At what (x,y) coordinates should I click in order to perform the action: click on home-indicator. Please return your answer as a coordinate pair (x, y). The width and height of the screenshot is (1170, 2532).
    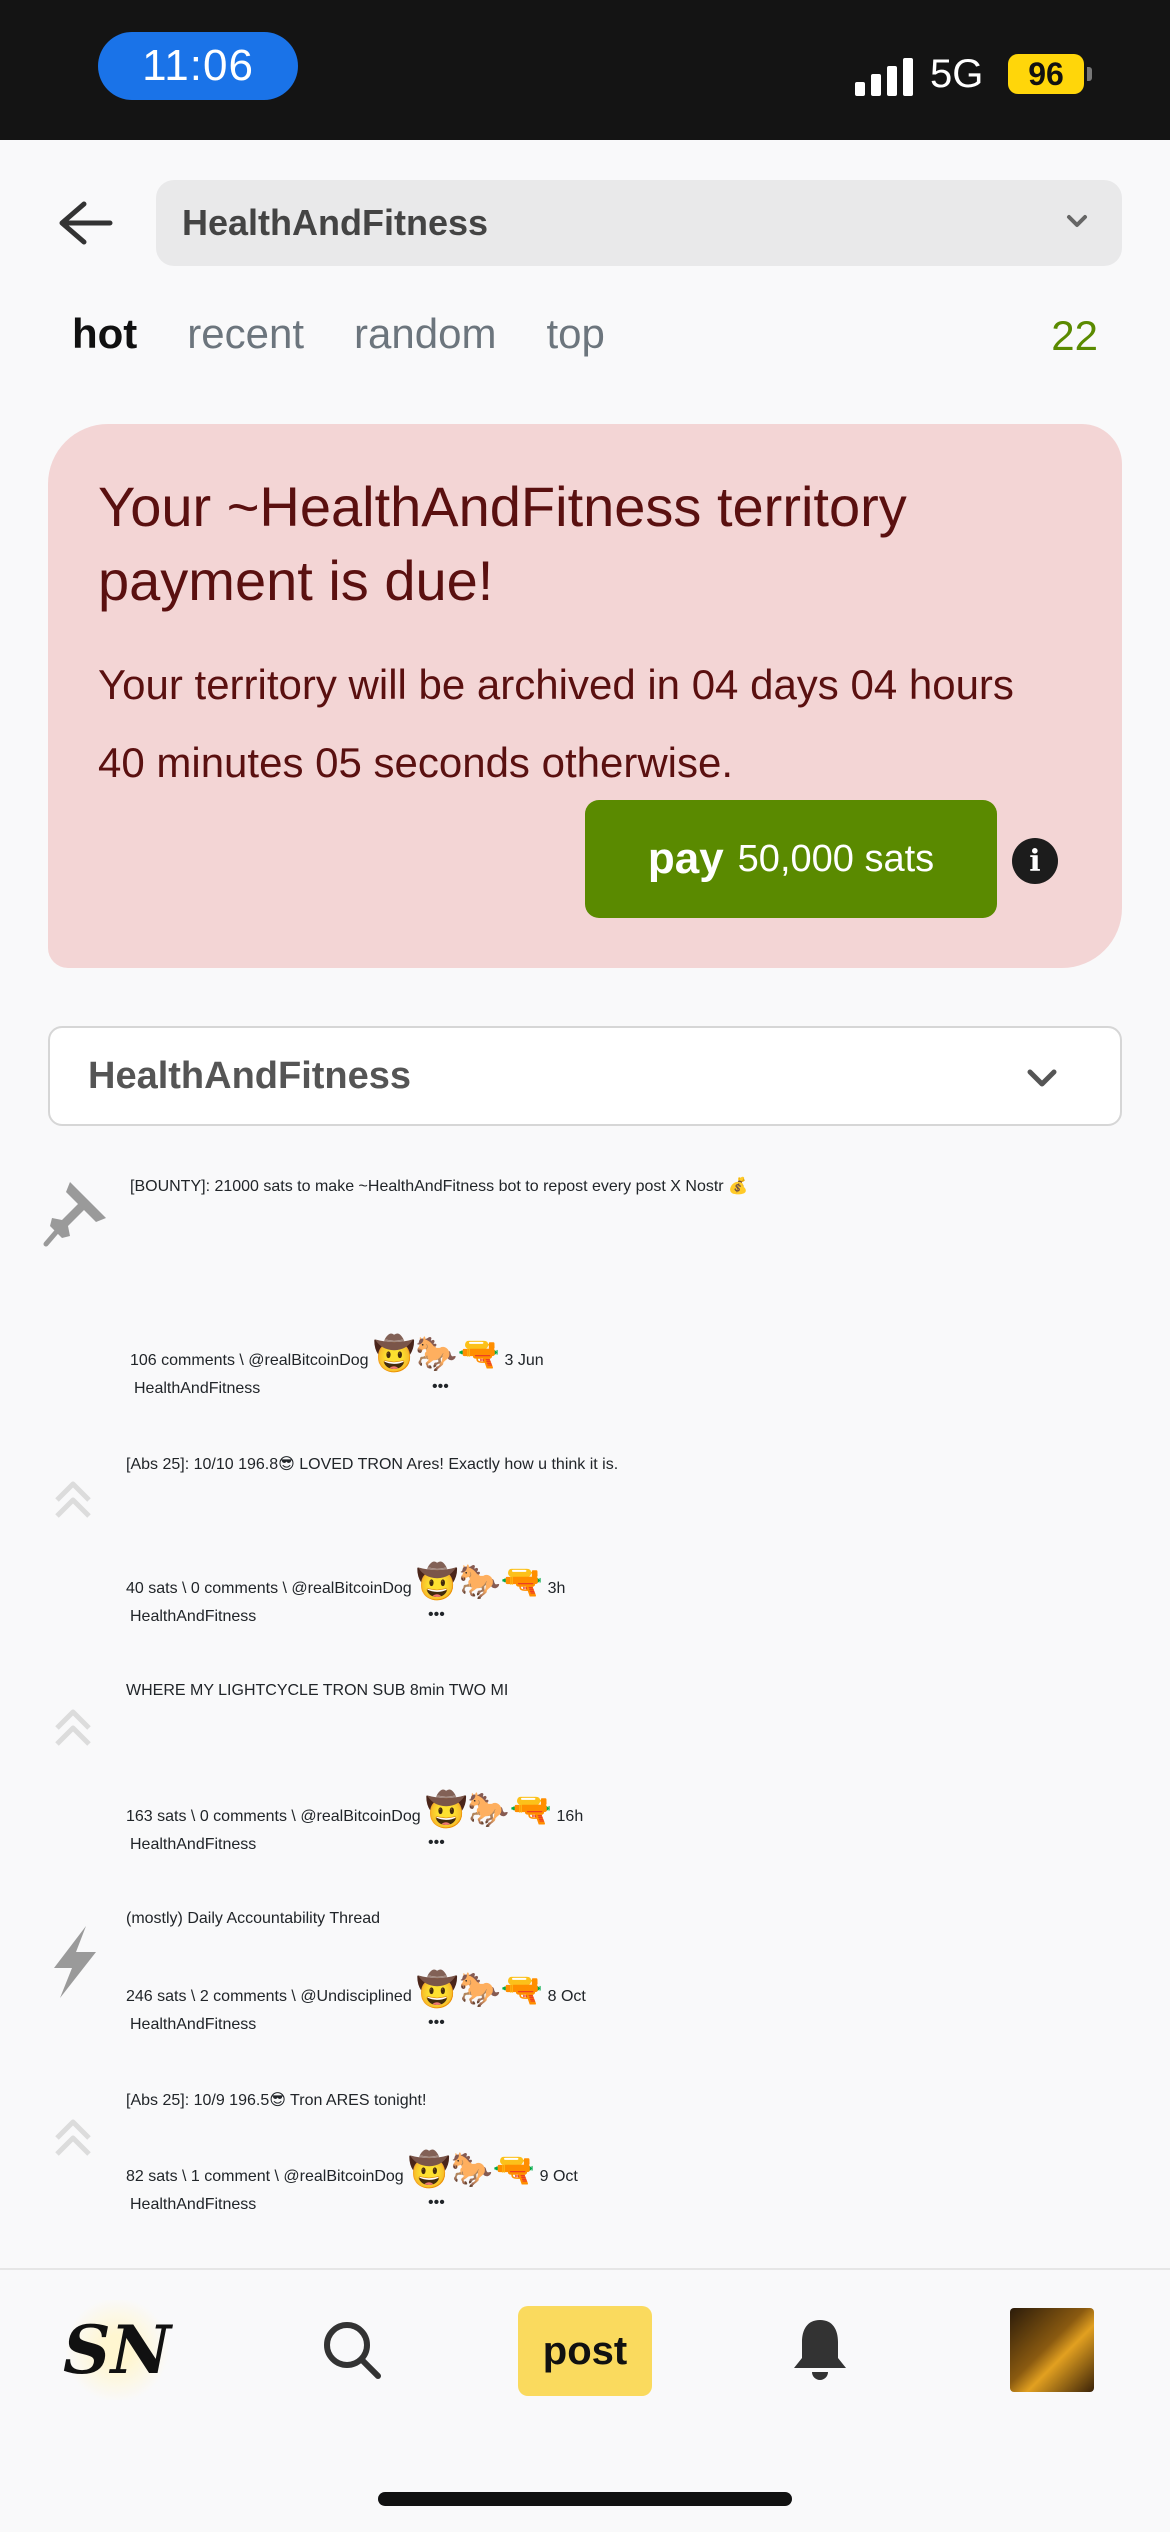
    Looking at the image, I should click on (585, 2499).